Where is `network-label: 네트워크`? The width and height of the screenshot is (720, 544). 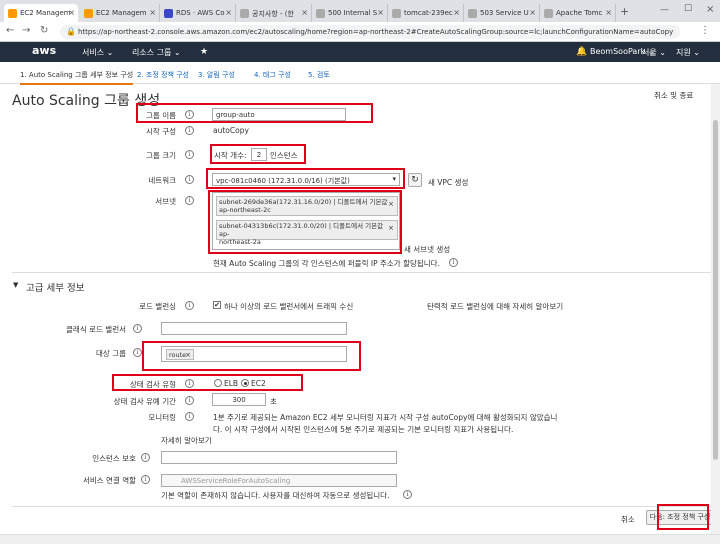 network-label: 네트워크 is located at coordinates (162, 180).